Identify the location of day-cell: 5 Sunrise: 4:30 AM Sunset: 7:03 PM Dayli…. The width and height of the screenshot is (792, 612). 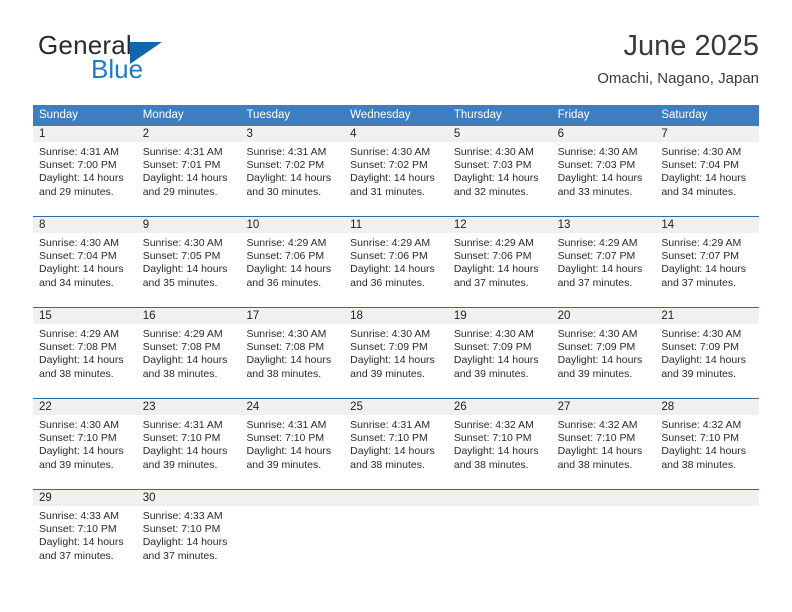
(499, 166).